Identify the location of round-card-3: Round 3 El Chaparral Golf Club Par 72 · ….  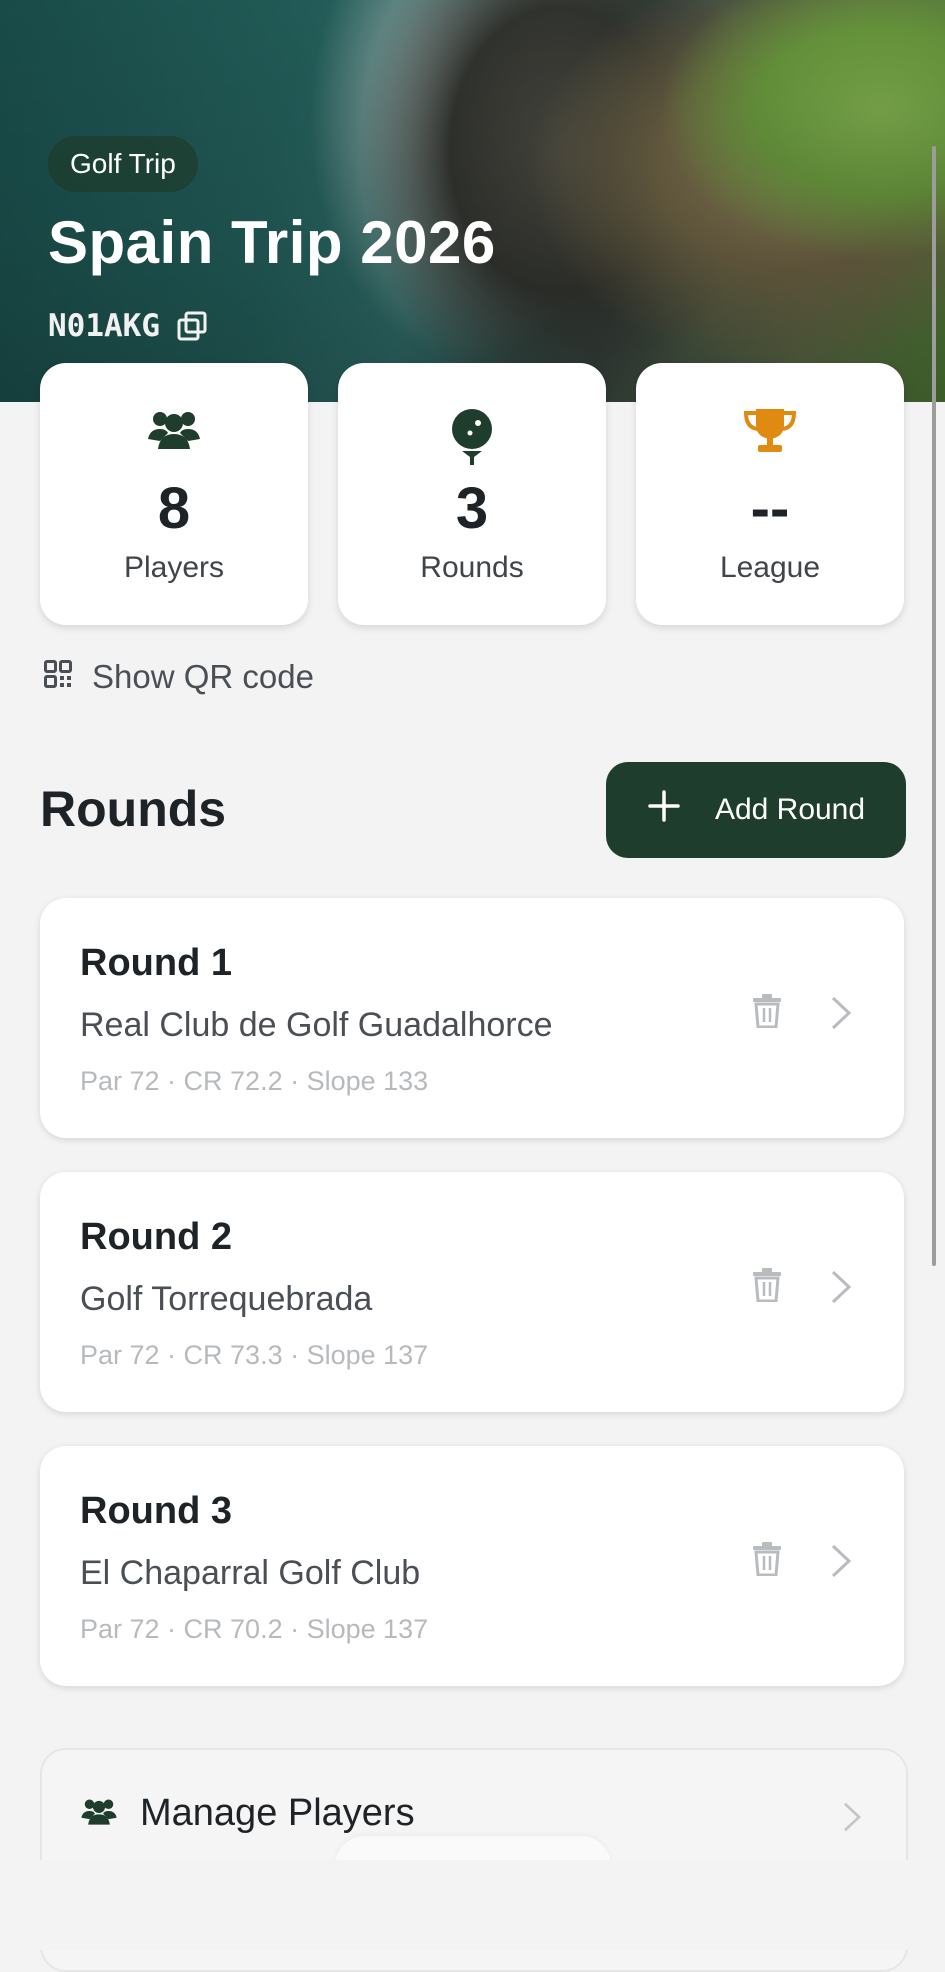
(472, 1566).